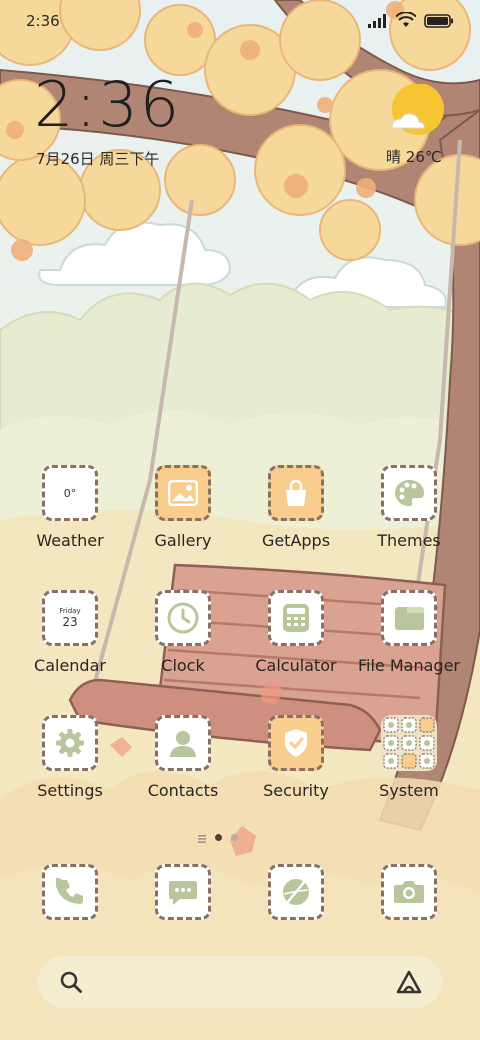  I want to click on app-file-manager: File Manager, so click(409, 632).